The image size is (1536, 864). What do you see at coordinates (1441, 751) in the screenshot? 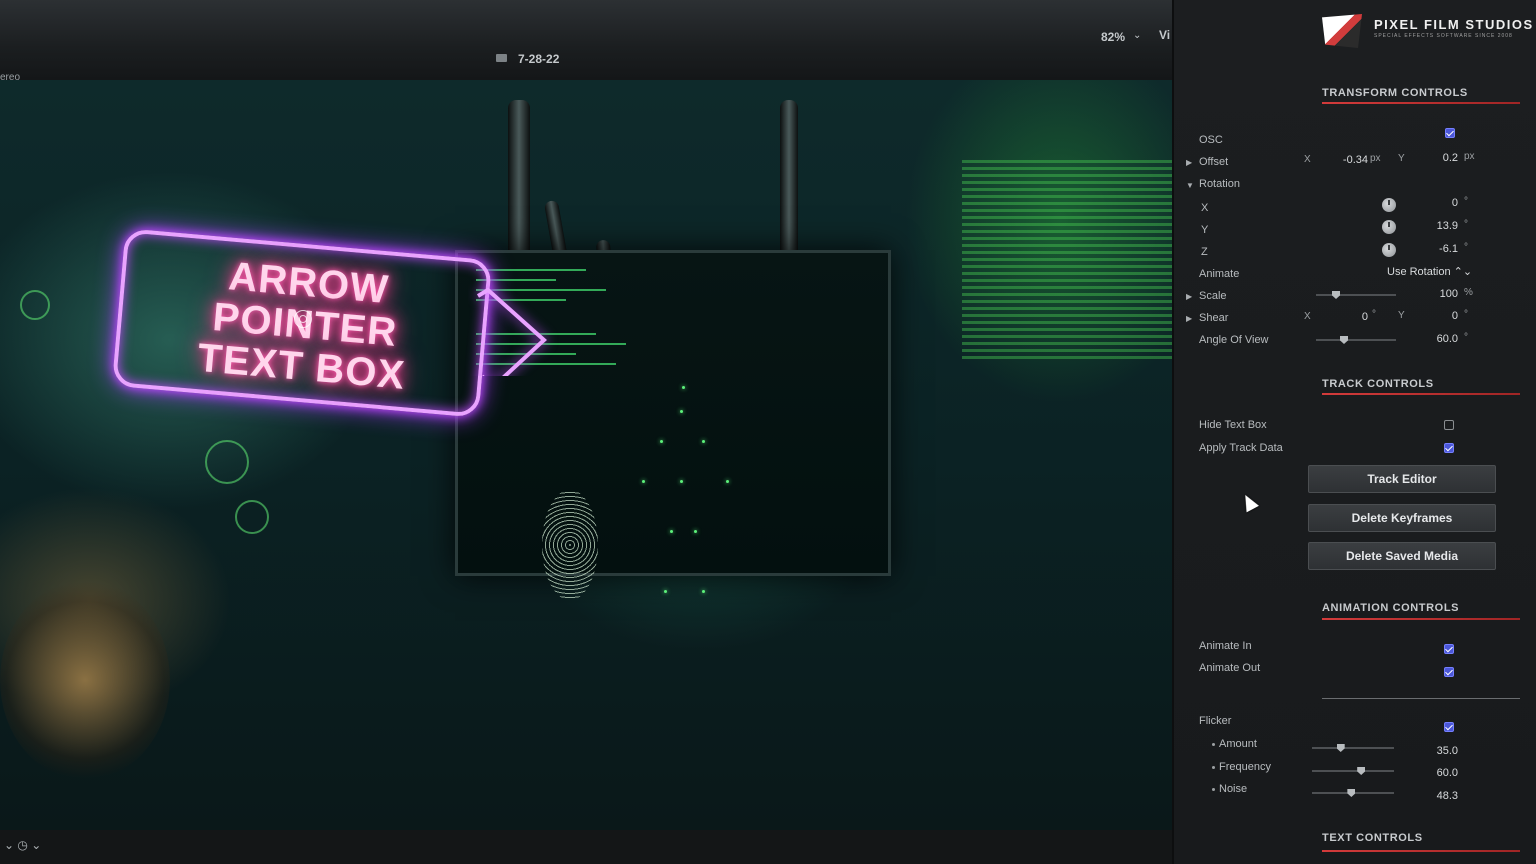
I see `amount-value: 35.0` at bounding box center [1441, 751].